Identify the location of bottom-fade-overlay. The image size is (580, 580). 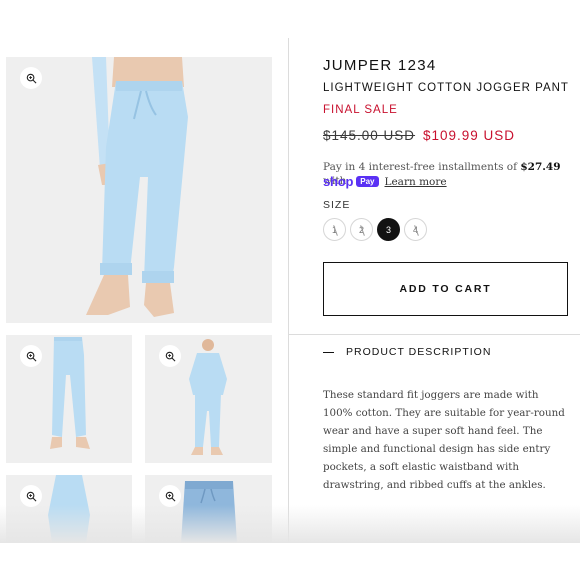
(290, 524).